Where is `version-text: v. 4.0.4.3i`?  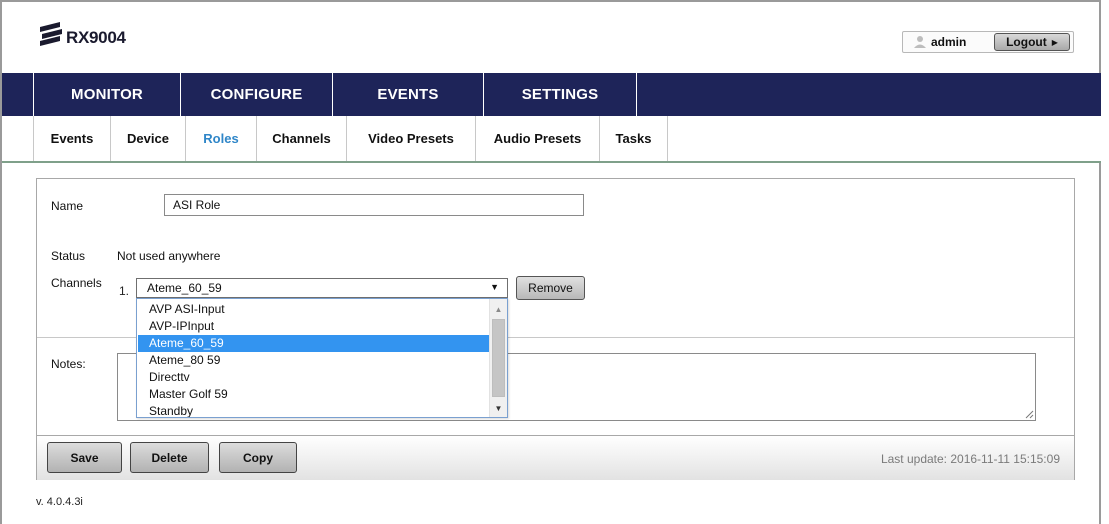
version-text: v. 4.0.4.3i is located at coordinates (59, 502).